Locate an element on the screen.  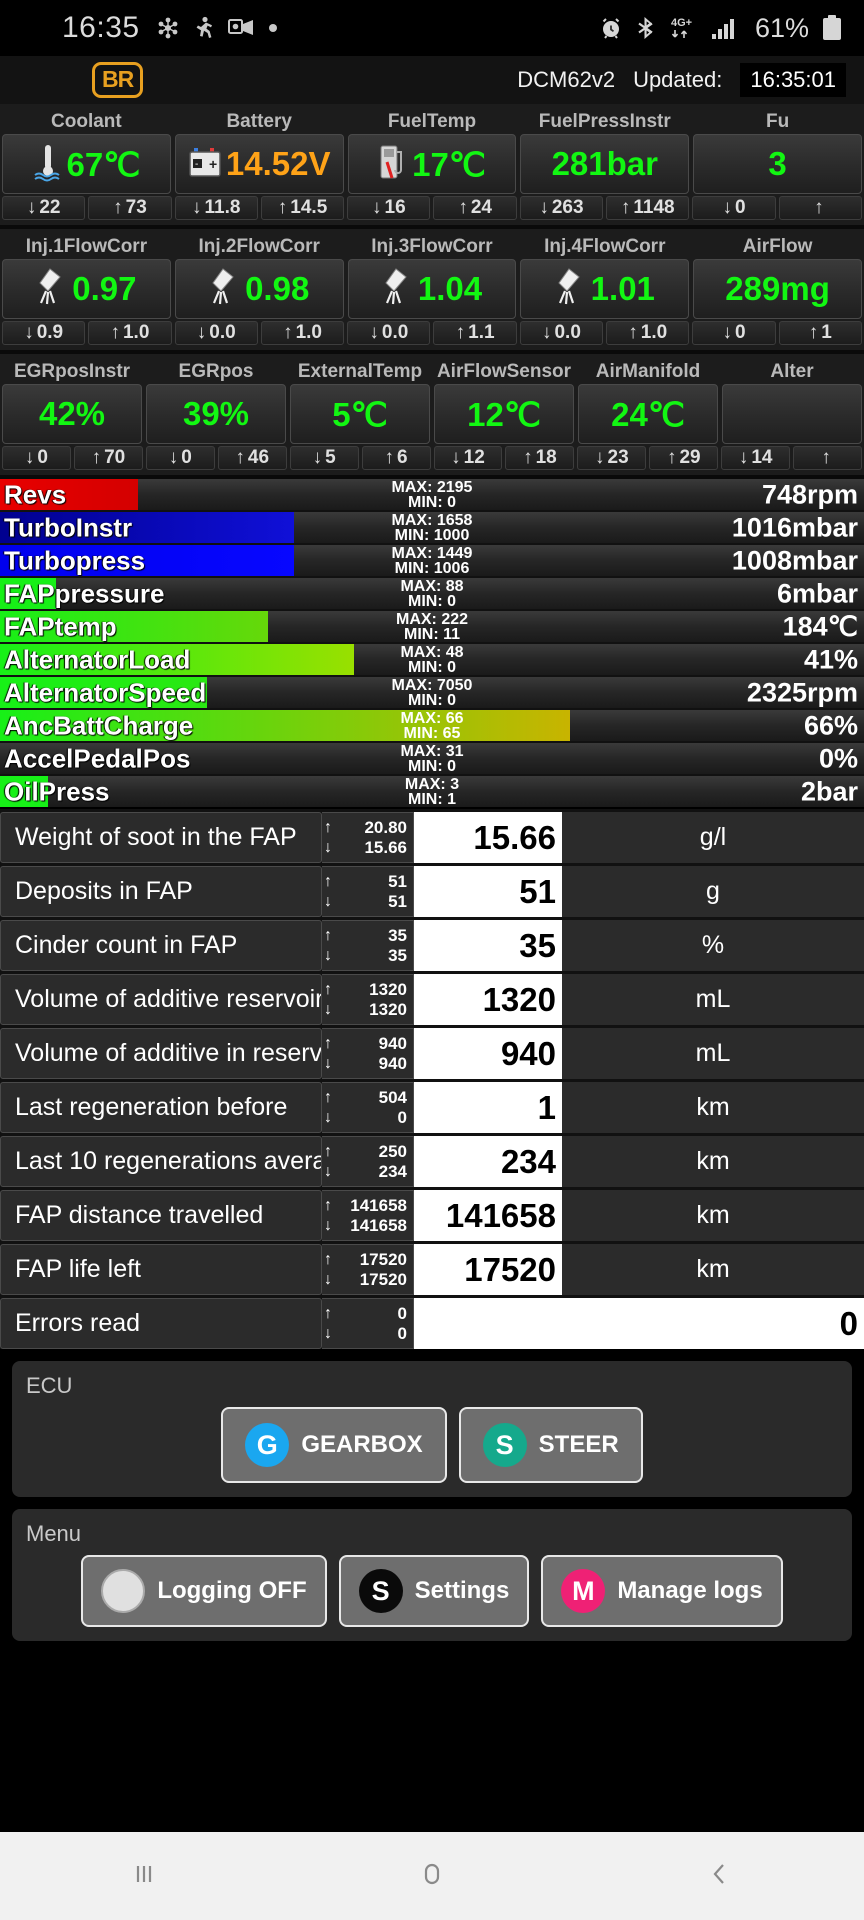
home-icon is located at coordinates (432, 1876).